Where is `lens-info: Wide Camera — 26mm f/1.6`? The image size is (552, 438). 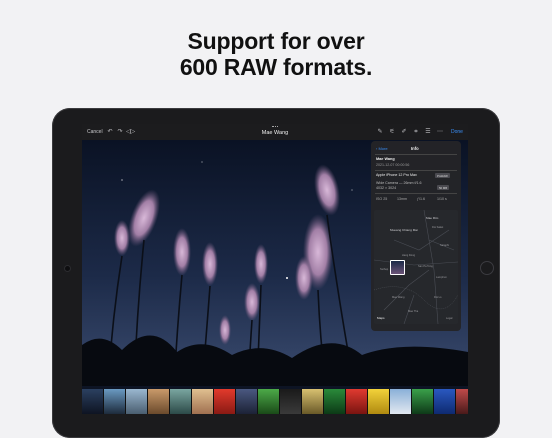 lens-info: Wide Camera — 26mm f/1.6 is located at coordinates (399, 183).